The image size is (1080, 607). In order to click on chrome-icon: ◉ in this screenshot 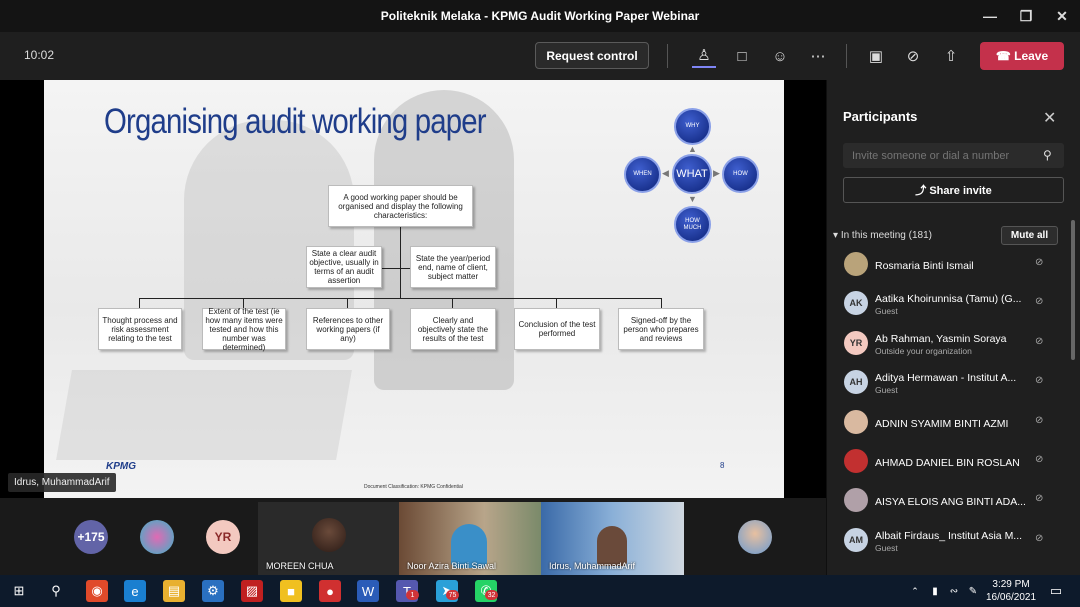, I will do `click(97, 591)`.